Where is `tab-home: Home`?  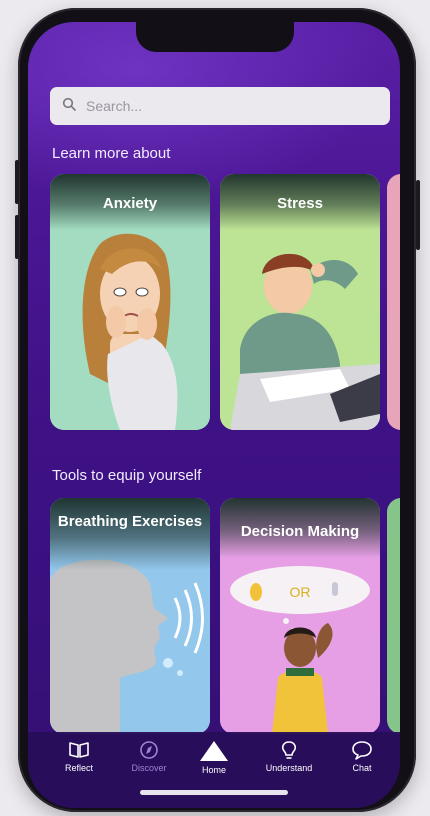
tab-home: Home is located at coordinates (214, 757).